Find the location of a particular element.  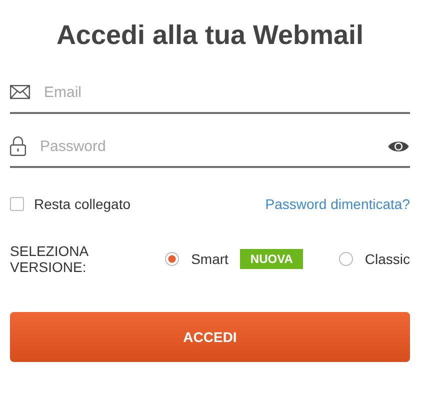

padlock-icon is located at coordinates (18, 146).